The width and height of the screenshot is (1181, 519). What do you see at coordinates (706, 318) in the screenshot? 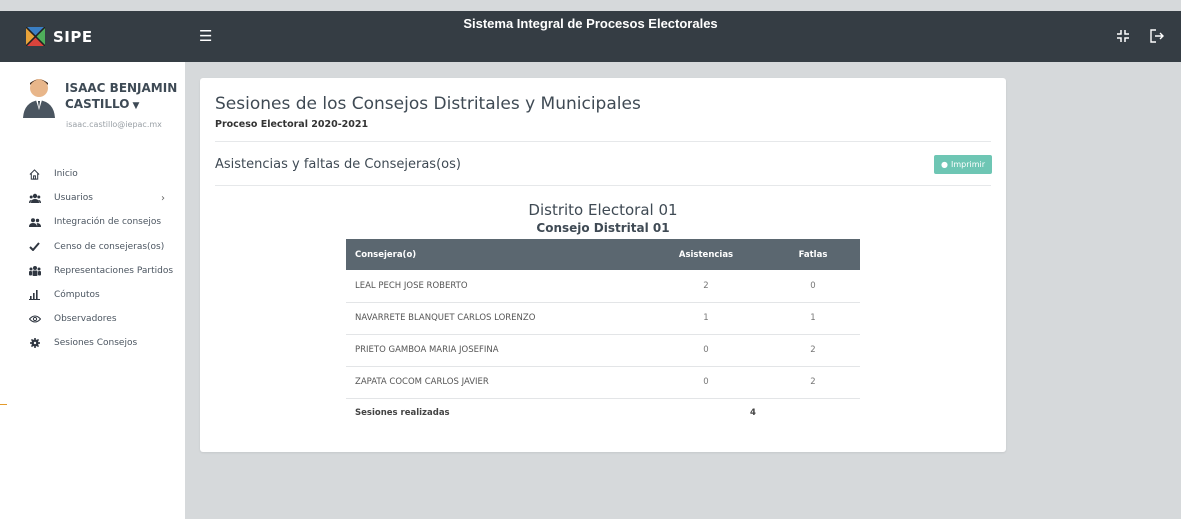
I see `cell-asistencias: 1` at bounding box center [706, 318].